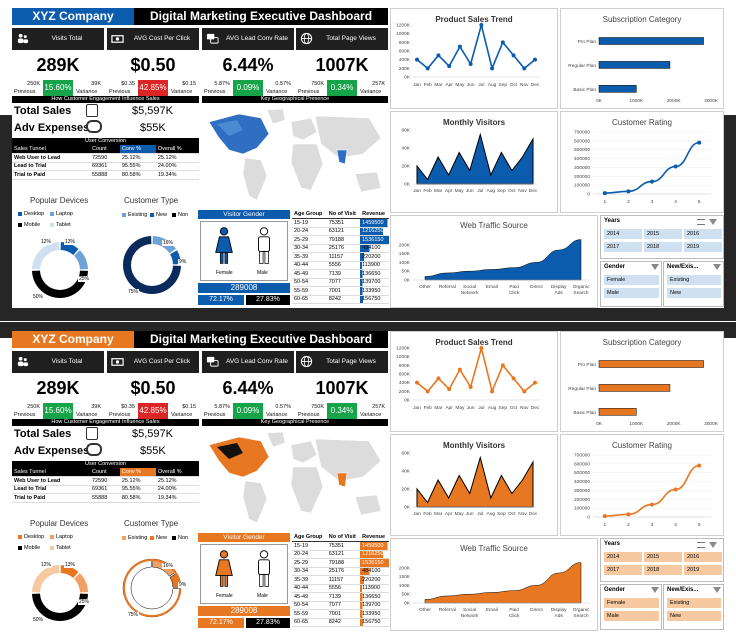 The image size is (736, 639). Describe the element at coordinates (652, 490) in the screenshot. I see `series-line` at that location.